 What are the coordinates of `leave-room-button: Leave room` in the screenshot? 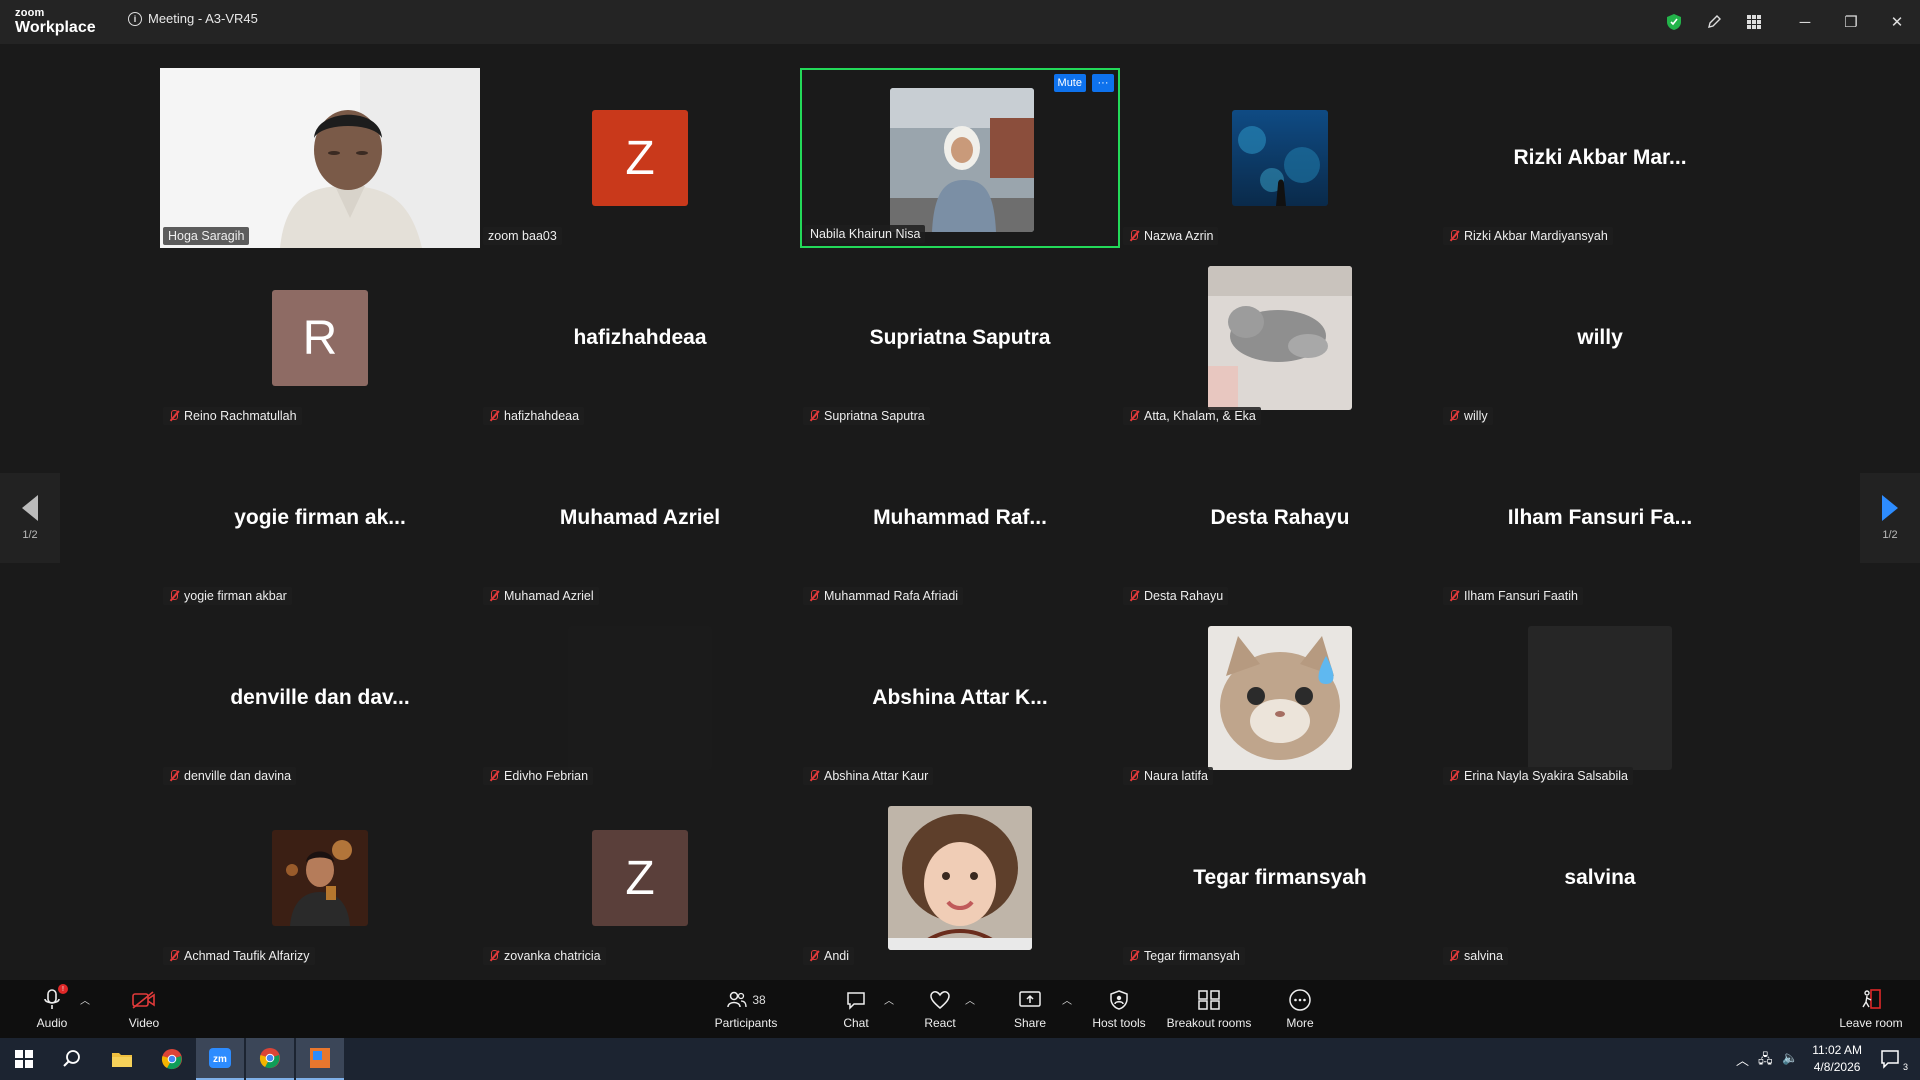 It's located at (1871, 1008).